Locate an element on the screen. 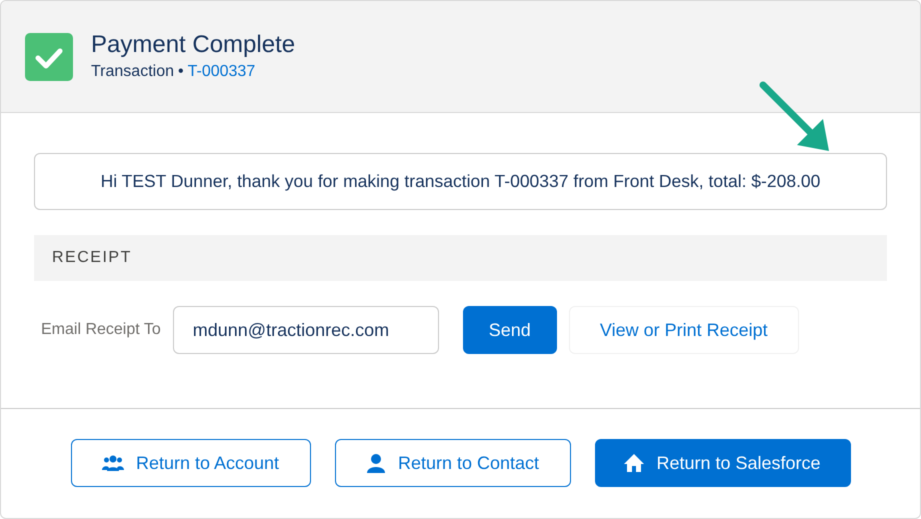 Image resolution: width=921 pixels, height=519 pixels. checkmark-icon is located at coordinates (49, 56).